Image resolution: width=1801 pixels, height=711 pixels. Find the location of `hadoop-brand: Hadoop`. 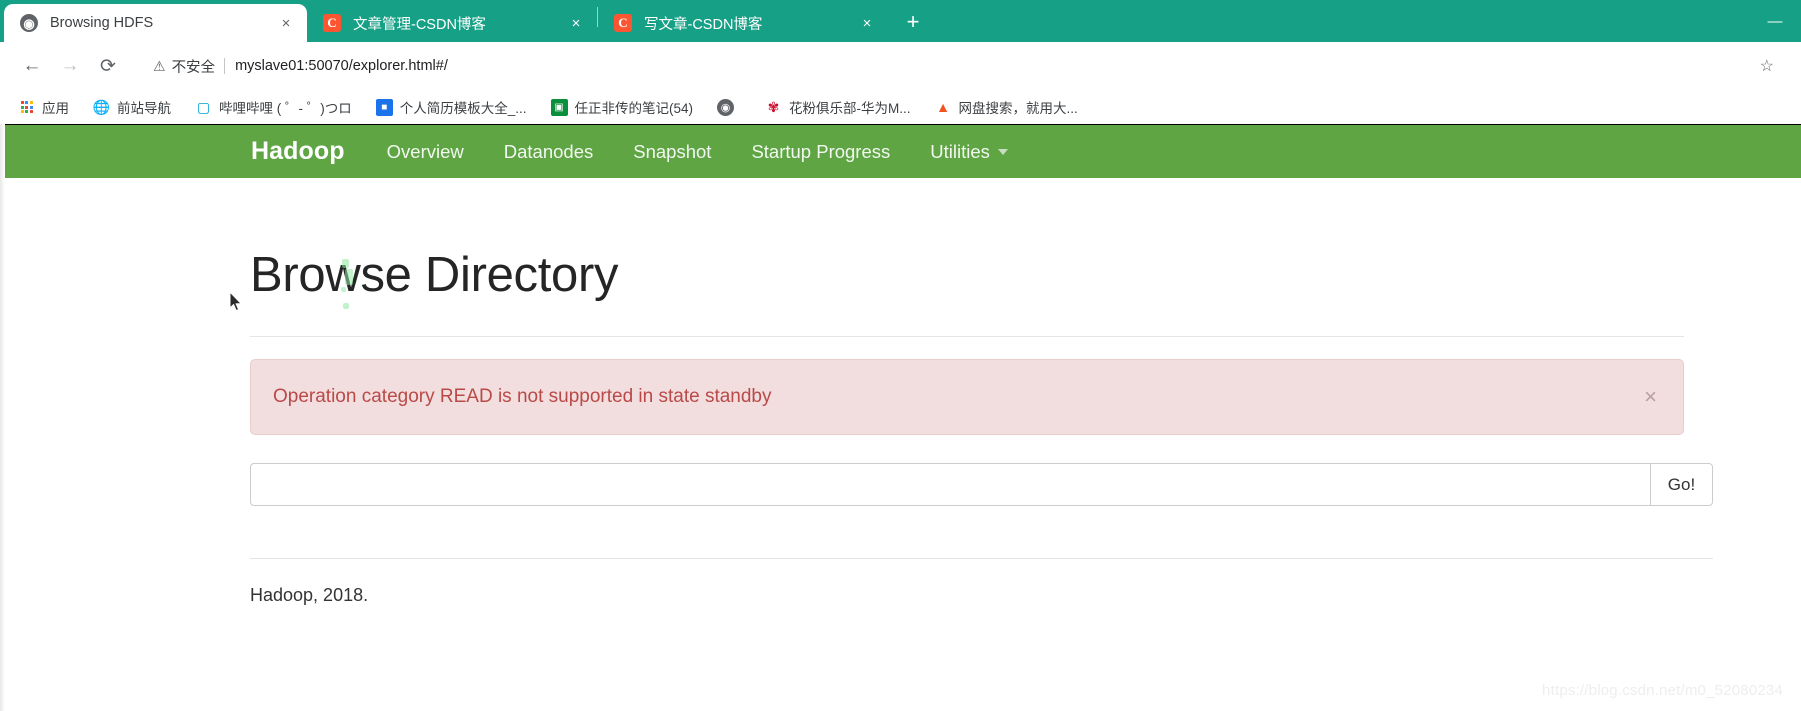

hadoop-brand: Hadoop is located at coordinates (298, 151).